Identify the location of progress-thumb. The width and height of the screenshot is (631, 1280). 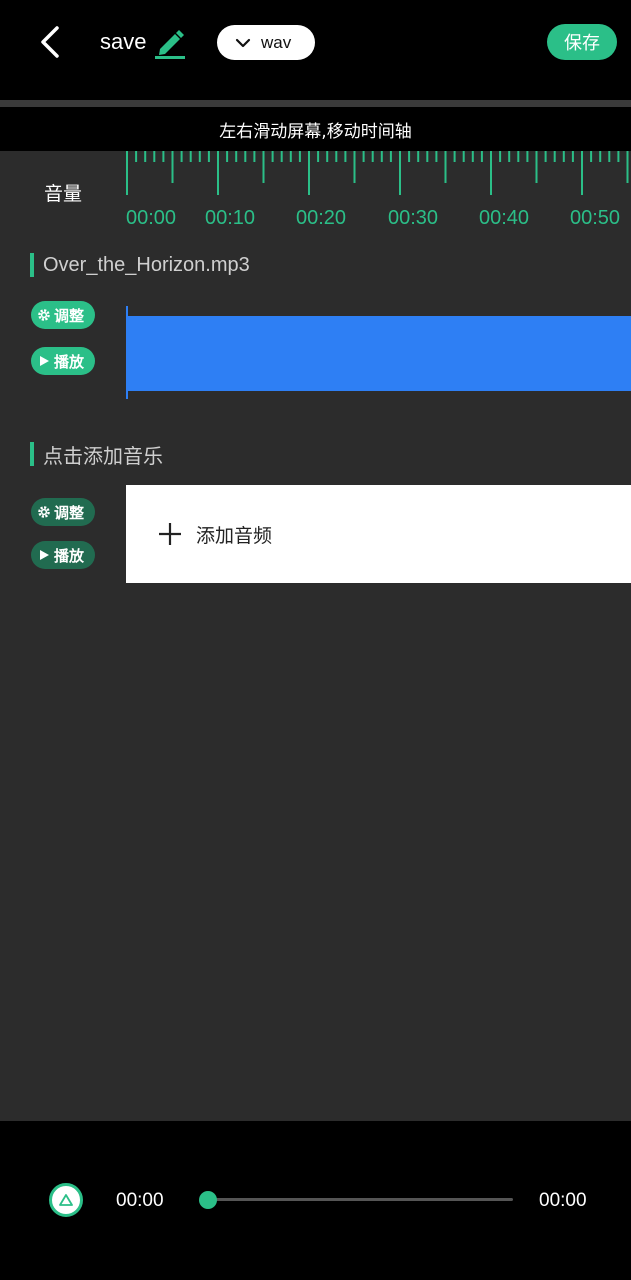
(208, 1200).